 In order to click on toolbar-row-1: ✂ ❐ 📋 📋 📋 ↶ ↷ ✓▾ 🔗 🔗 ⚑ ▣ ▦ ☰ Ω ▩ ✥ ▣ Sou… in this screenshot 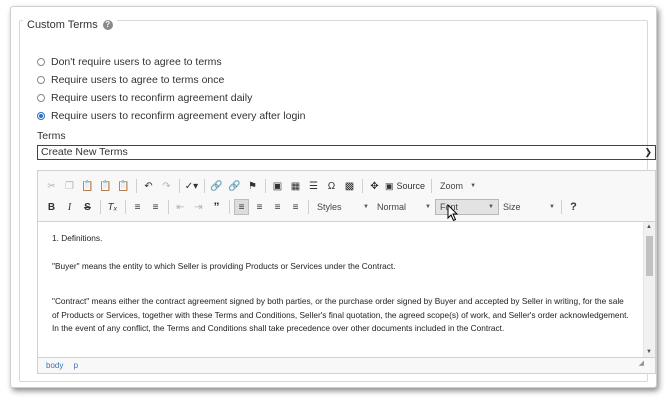, I will do `click(262, 186)`.